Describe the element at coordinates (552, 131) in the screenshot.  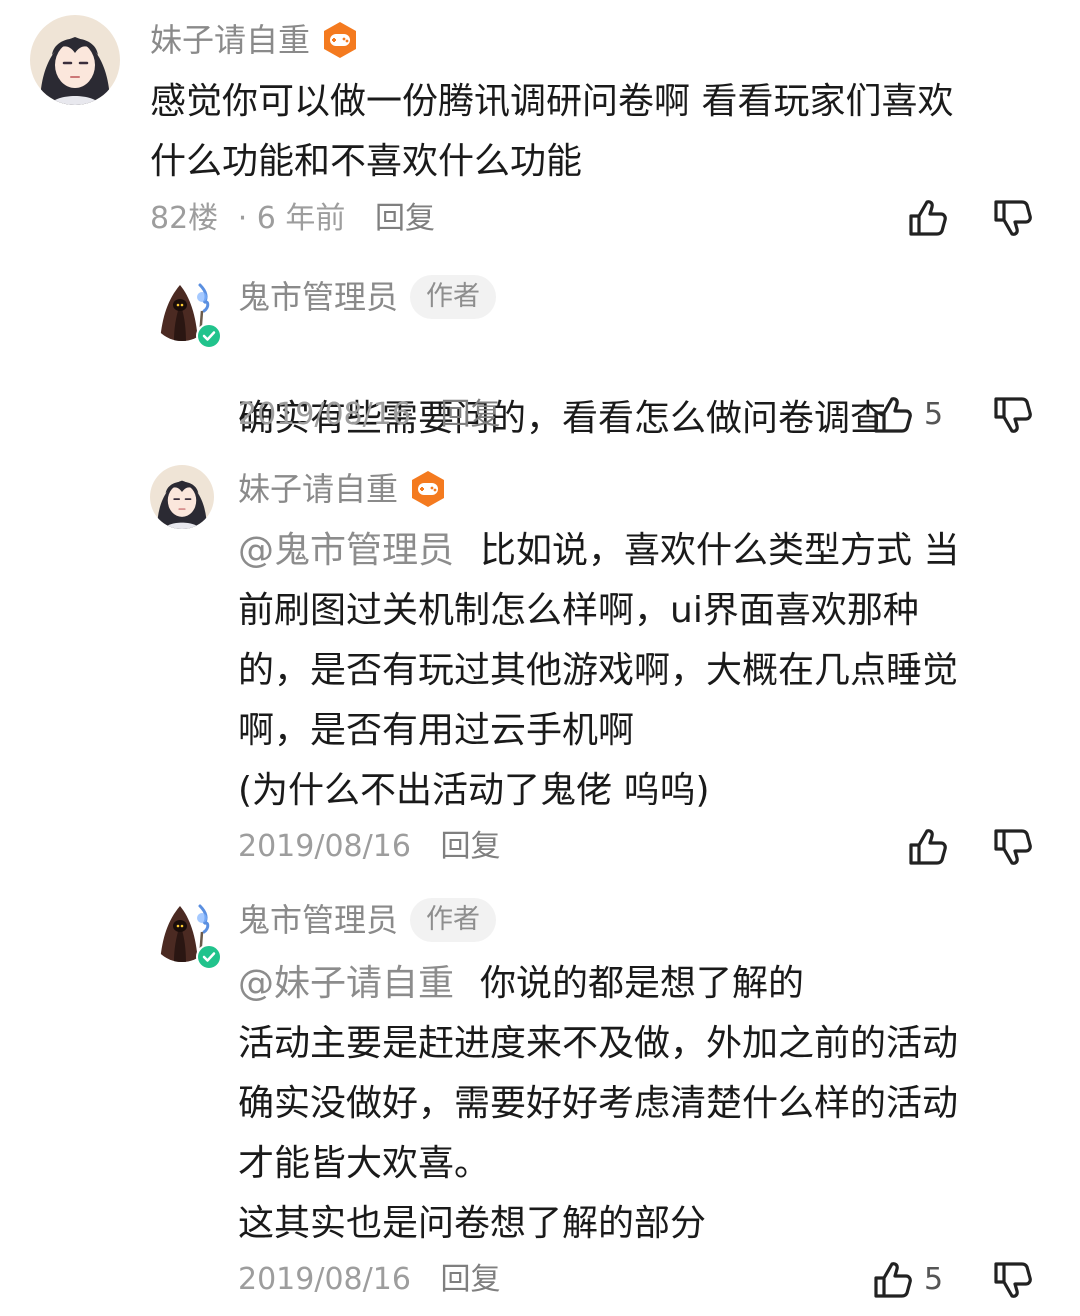
I see `comment-text: 感觉你可以做一份腾讯调研问卷啊 看看玩家们喜欢 什么功能和不喜欢什么功能` at that location.